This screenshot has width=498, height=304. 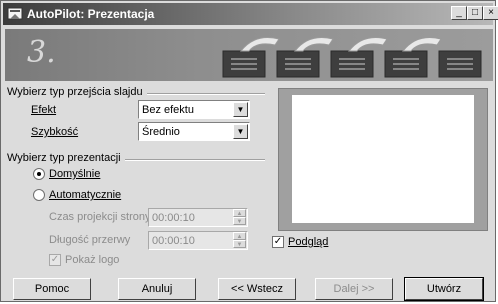 I want to click on minimize-button: _, so click(x=459, y=13).